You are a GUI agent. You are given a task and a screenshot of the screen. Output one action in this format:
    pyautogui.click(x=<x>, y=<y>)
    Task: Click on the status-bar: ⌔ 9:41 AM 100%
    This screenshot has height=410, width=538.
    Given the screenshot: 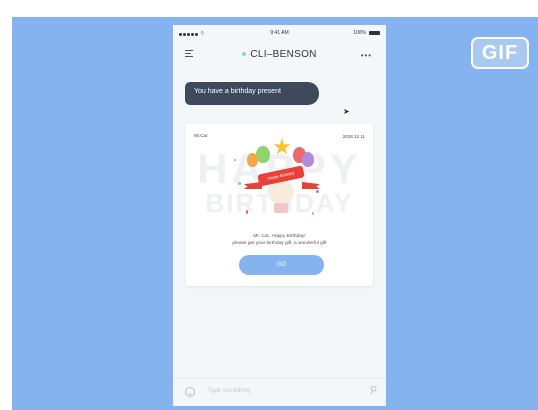 What is the action you would take?
    pyautogui.click(x=279, y=34)
    